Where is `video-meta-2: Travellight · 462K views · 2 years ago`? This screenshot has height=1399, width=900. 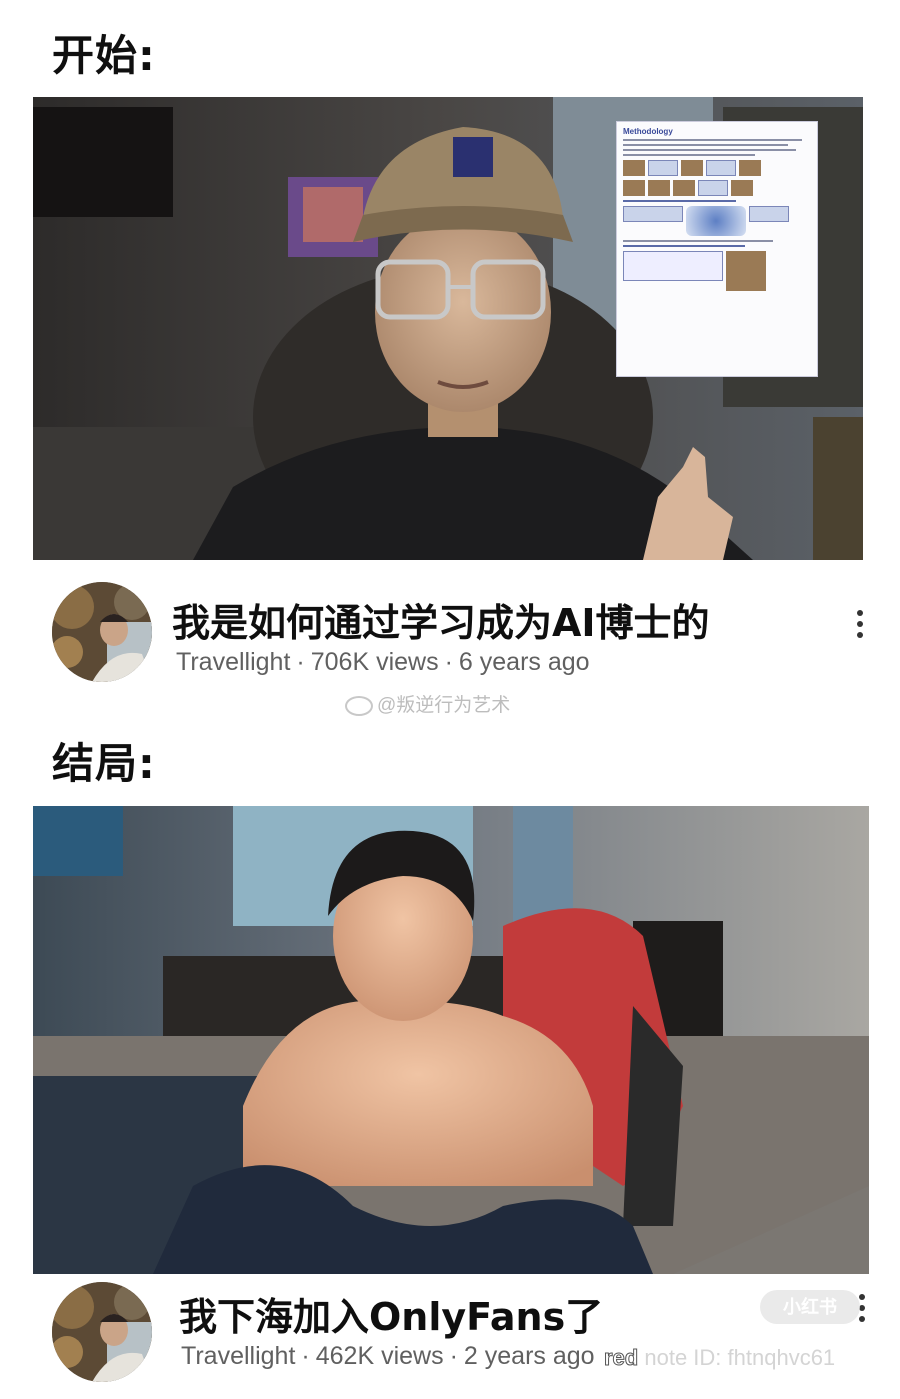
video-meta-2: Travellight · 462K views · 2 years ago is located at coordinates (388, 1356).